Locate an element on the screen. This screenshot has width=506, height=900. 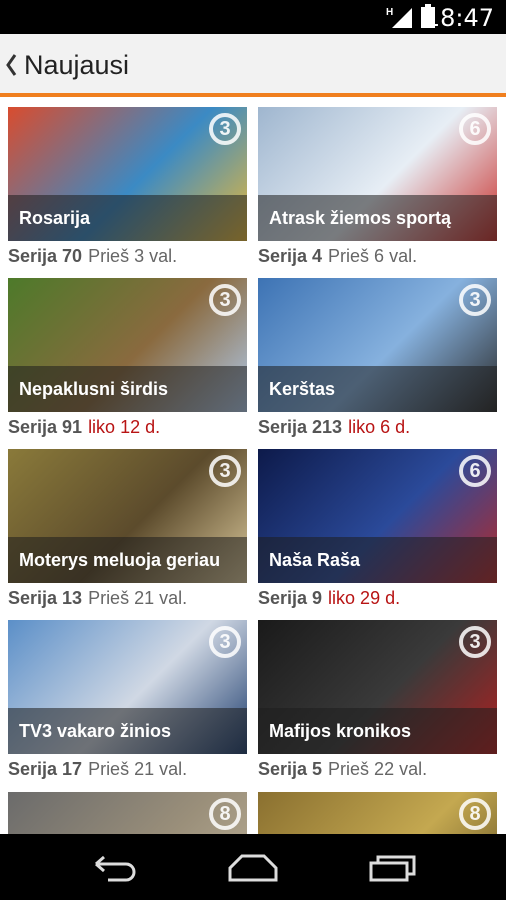
expiry-label: liko 6 d. is located at coordinates (379, 427).